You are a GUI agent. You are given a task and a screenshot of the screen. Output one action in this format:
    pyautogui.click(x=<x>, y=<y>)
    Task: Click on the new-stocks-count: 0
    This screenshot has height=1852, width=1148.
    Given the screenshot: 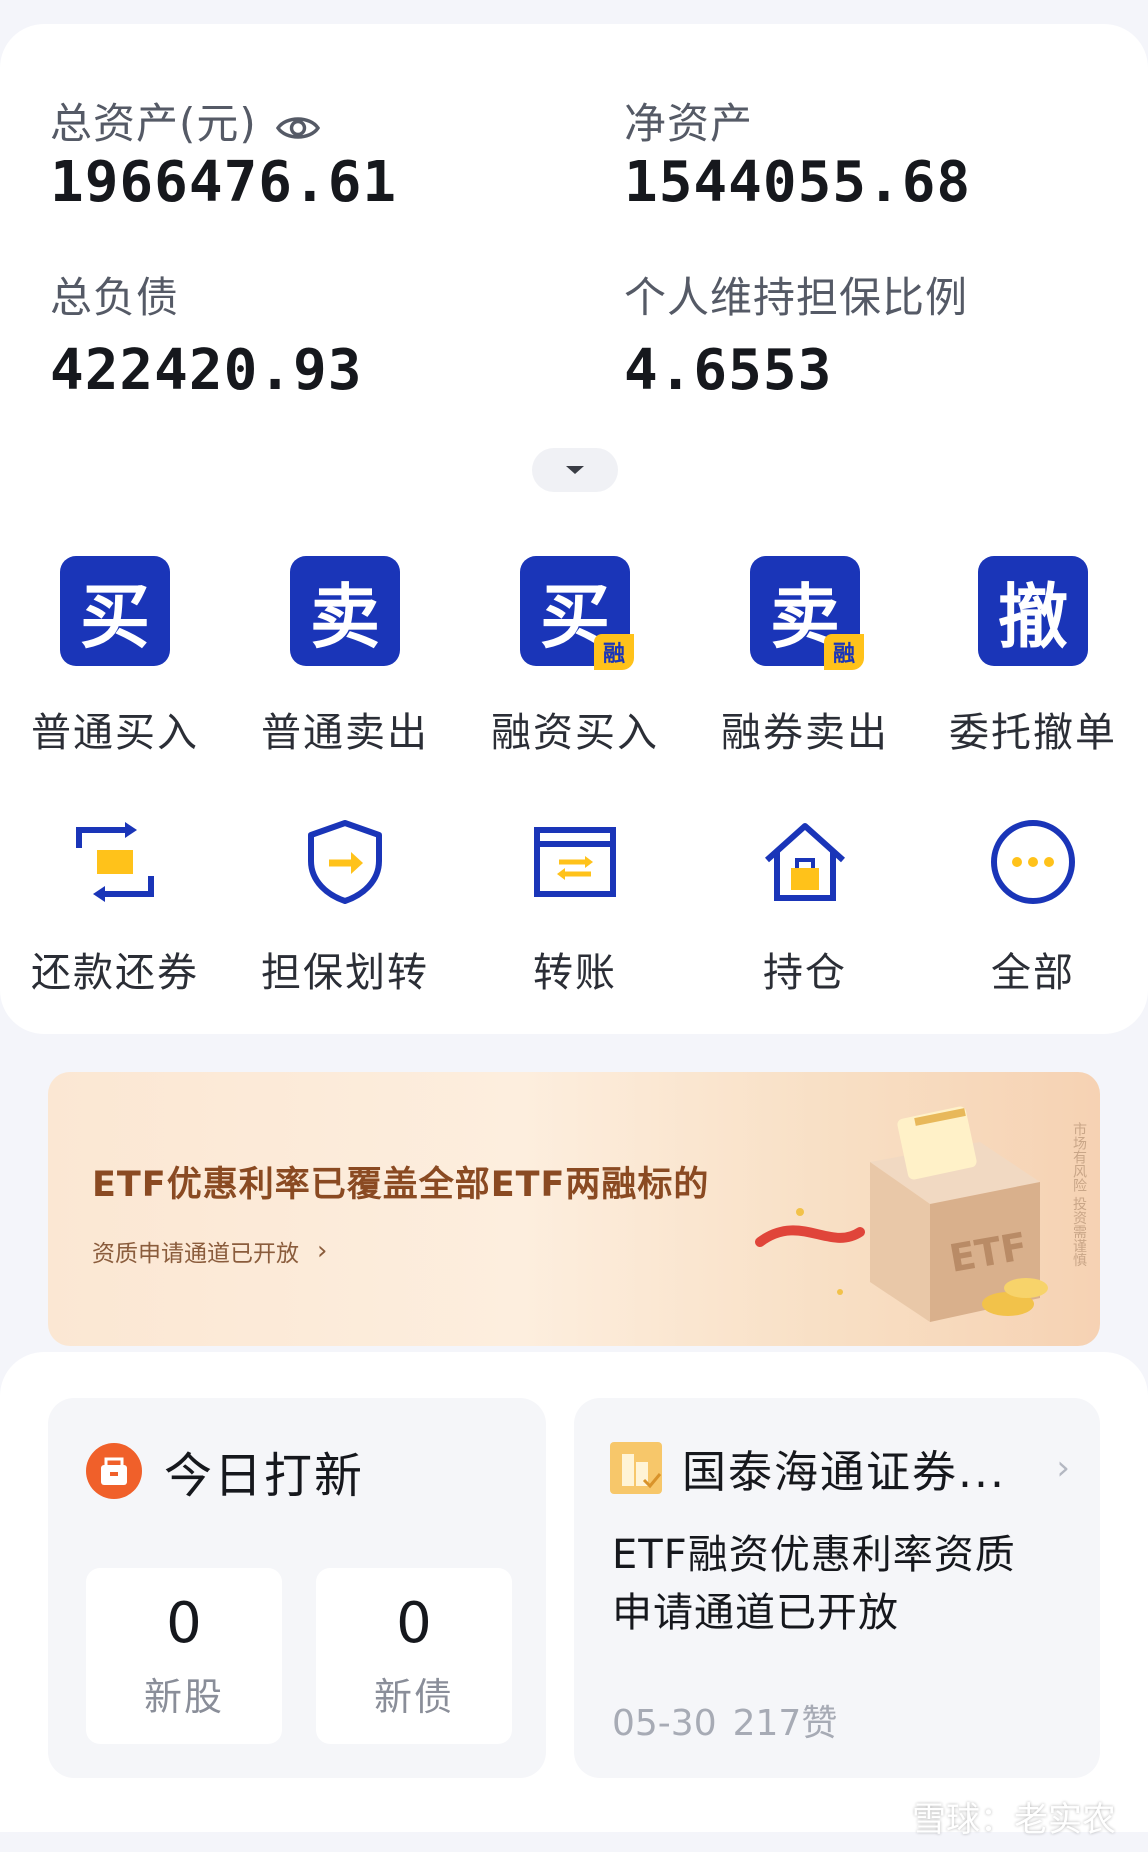 What is the action you would take?
    pyautogui.click(x=184, y=1623)
    